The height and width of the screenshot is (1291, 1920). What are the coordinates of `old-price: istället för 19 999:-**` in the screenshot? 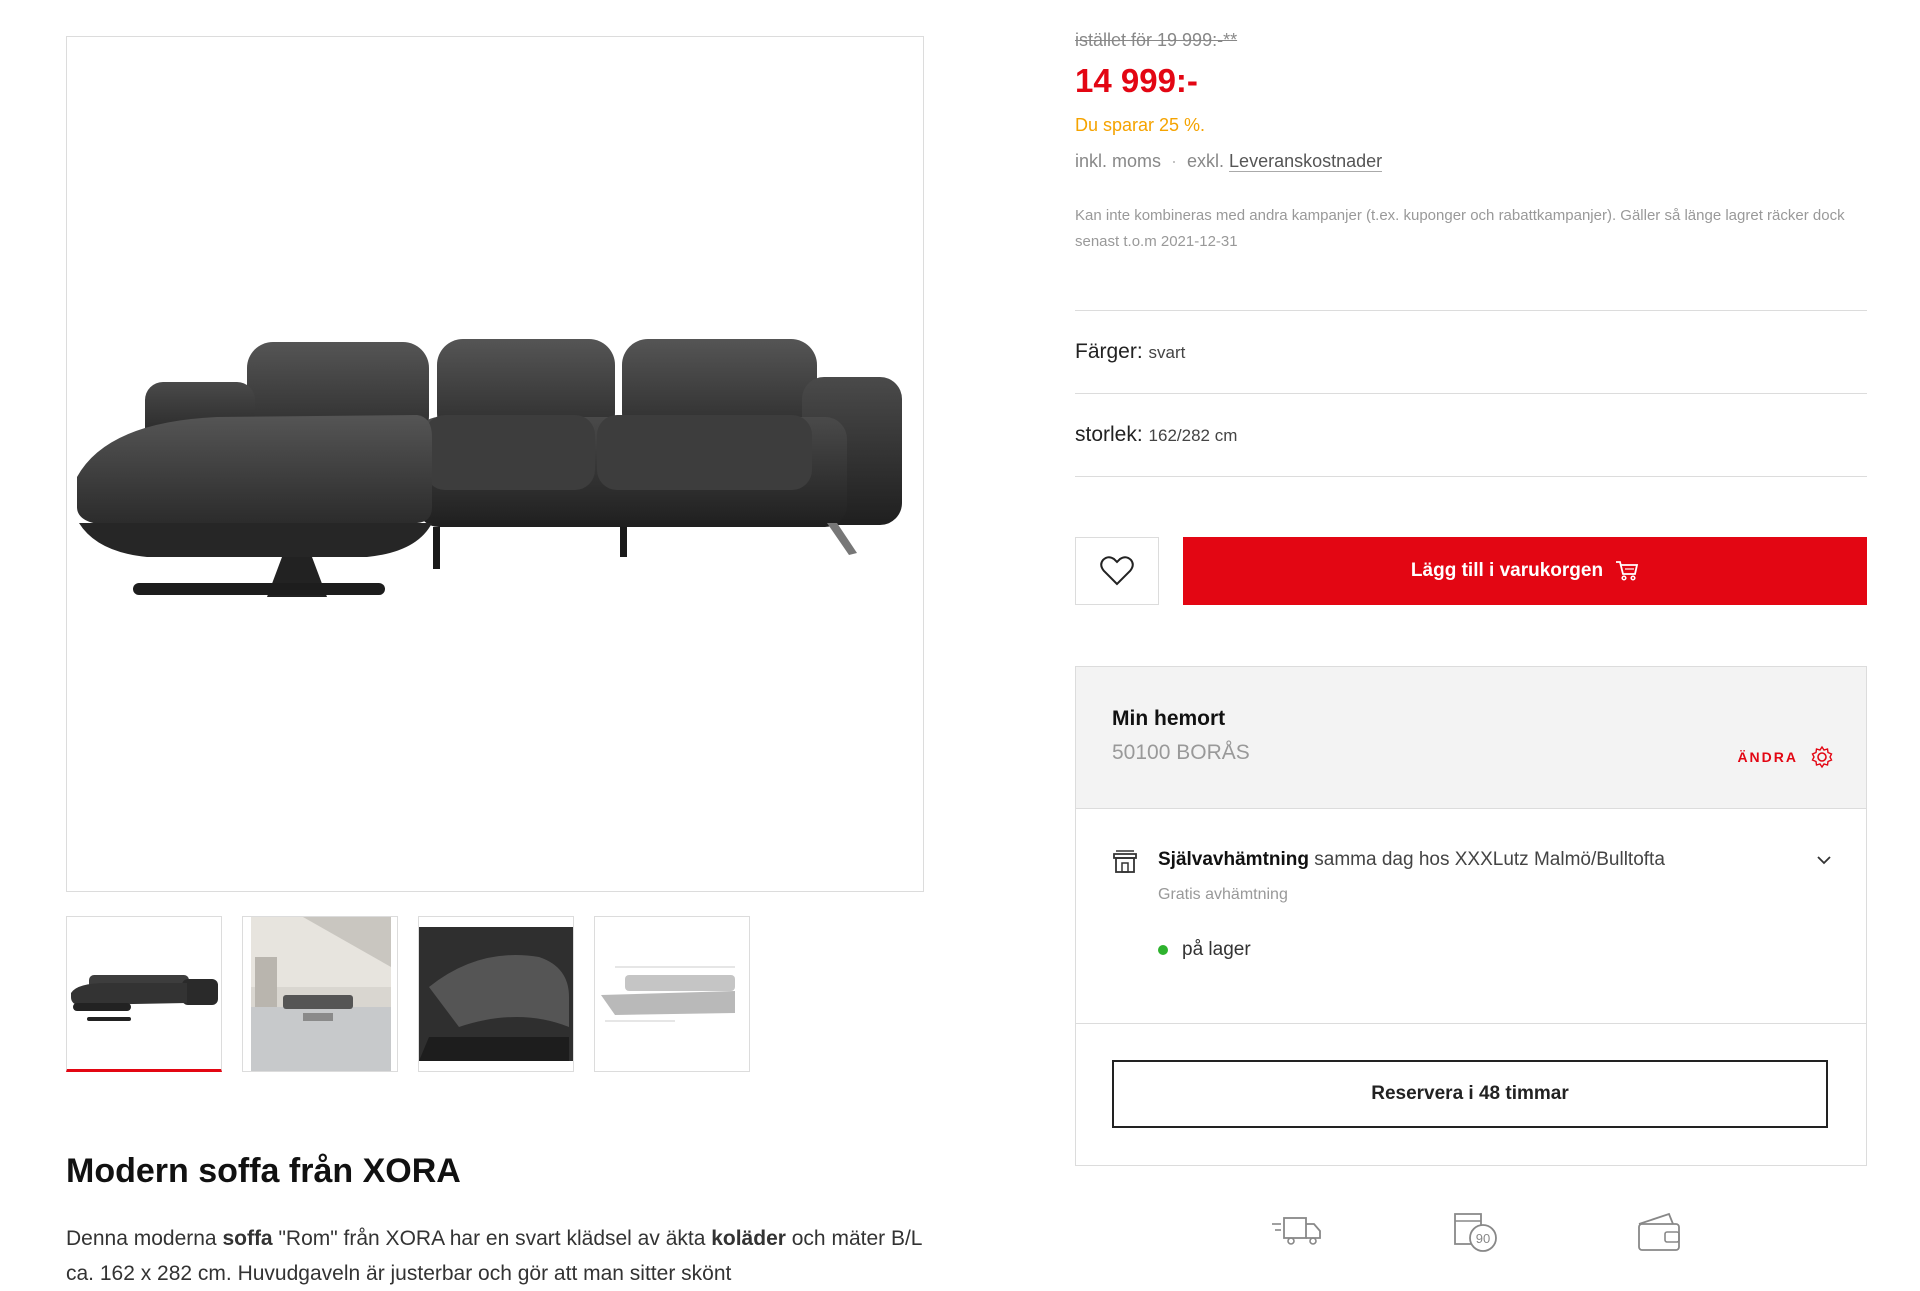 It's located at (1156, 40).